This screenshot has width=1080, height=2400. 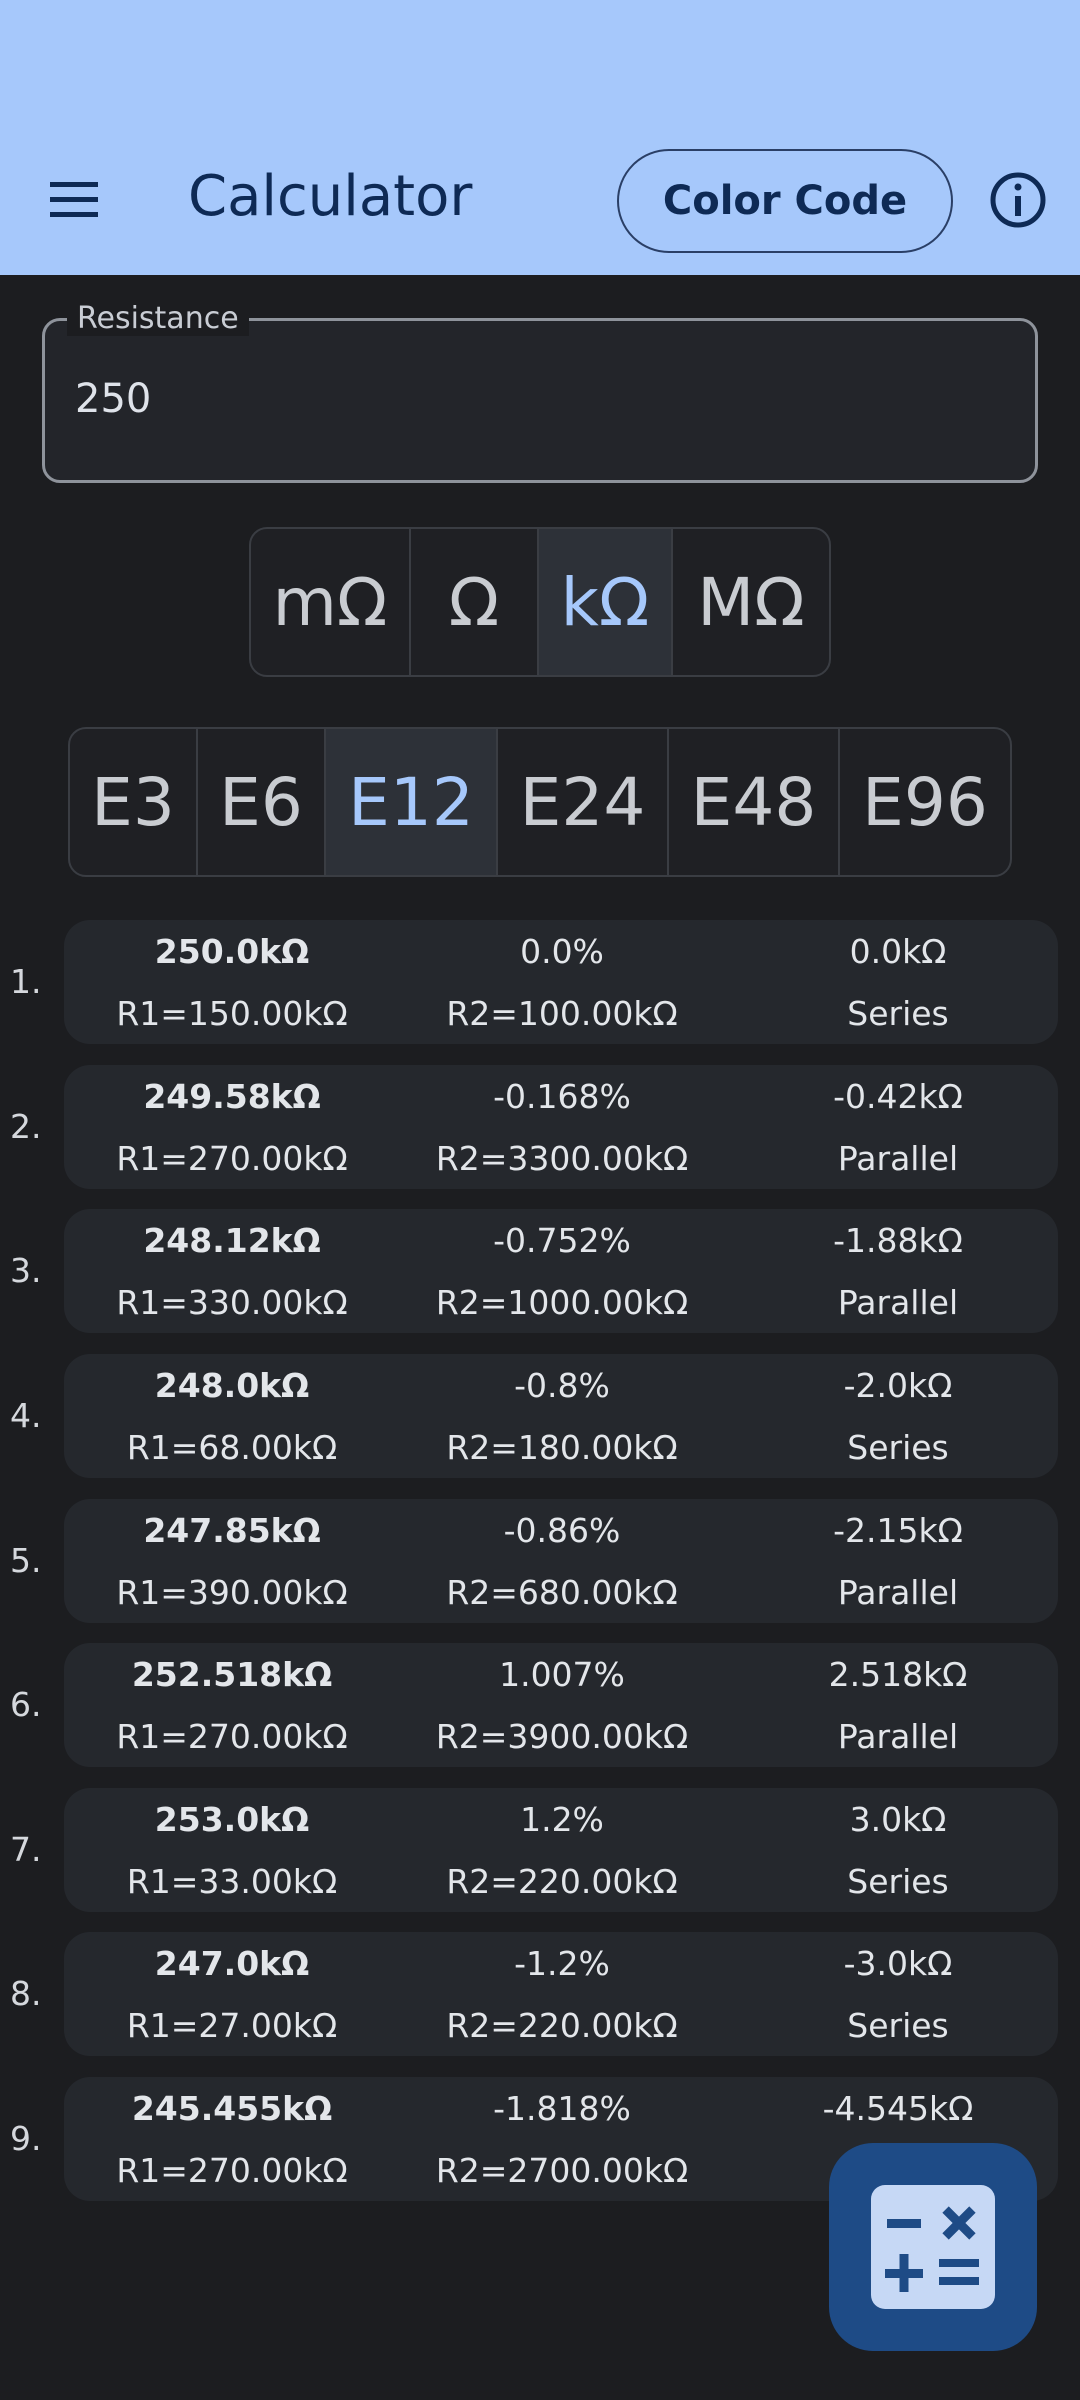 What do you see at coordinates (232, 1530) in the screenshot?
I see `result-total: 247.85kΩ` at bounding box center [232, 1530].